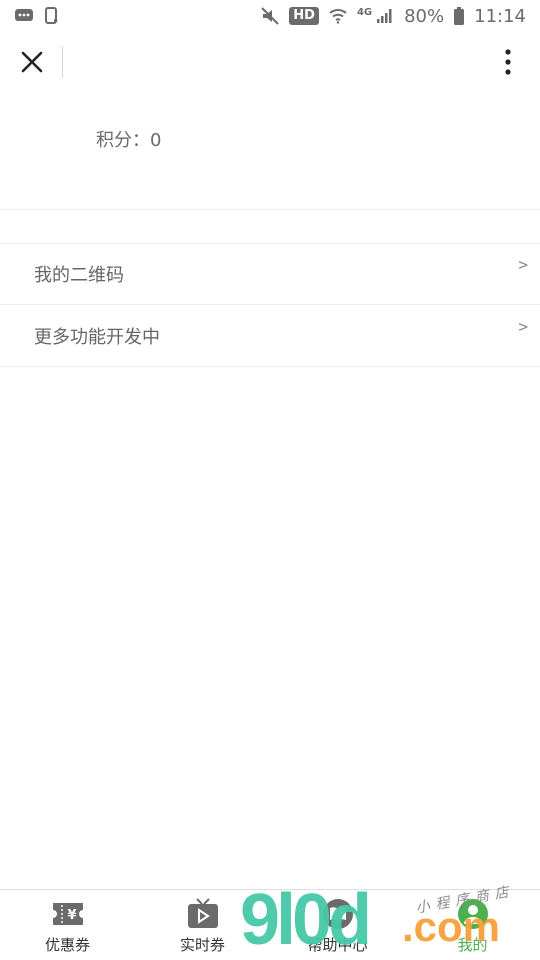 The height and width of the screenshot is (960, 540). Describe the element at coordinates (270, 335) in the screenshot. I see `menu-item-more-features: 更多功能开发中 >` at that location.